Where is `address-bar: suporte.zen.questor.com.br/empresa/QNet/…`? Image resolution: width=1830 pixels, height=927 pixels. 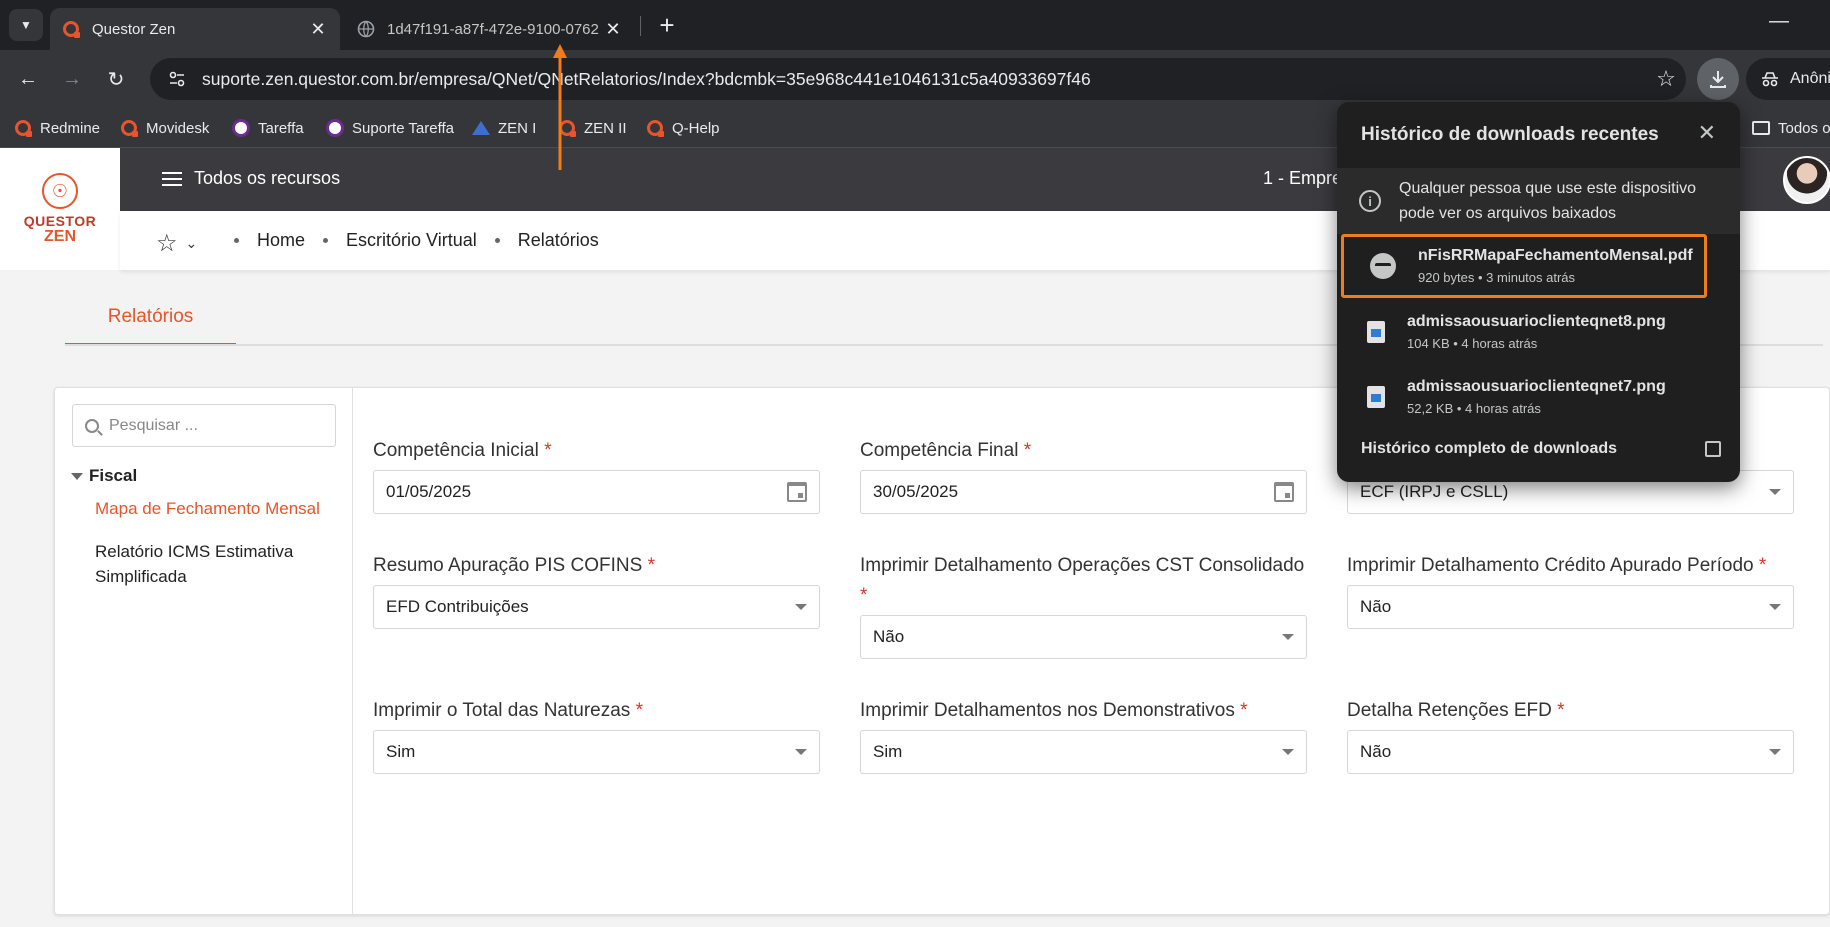 address-bar: suporte.zen.questor.com.br/empresa/QNet/… is located at coordinates (918, 79).